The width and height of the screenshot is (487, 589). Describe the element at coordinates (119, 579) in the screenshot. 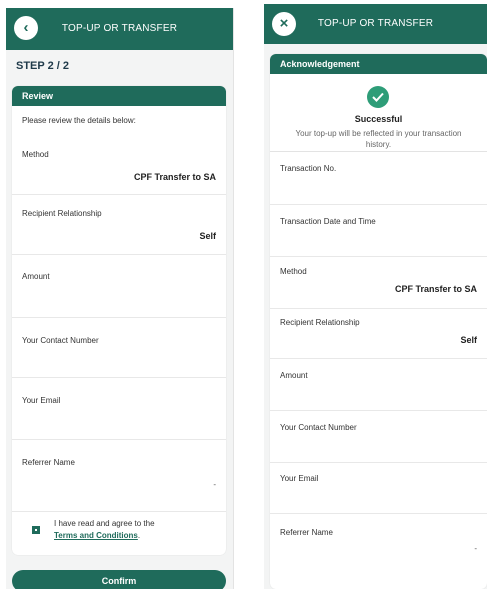

I see `confirm-button: Confirm` at that location.